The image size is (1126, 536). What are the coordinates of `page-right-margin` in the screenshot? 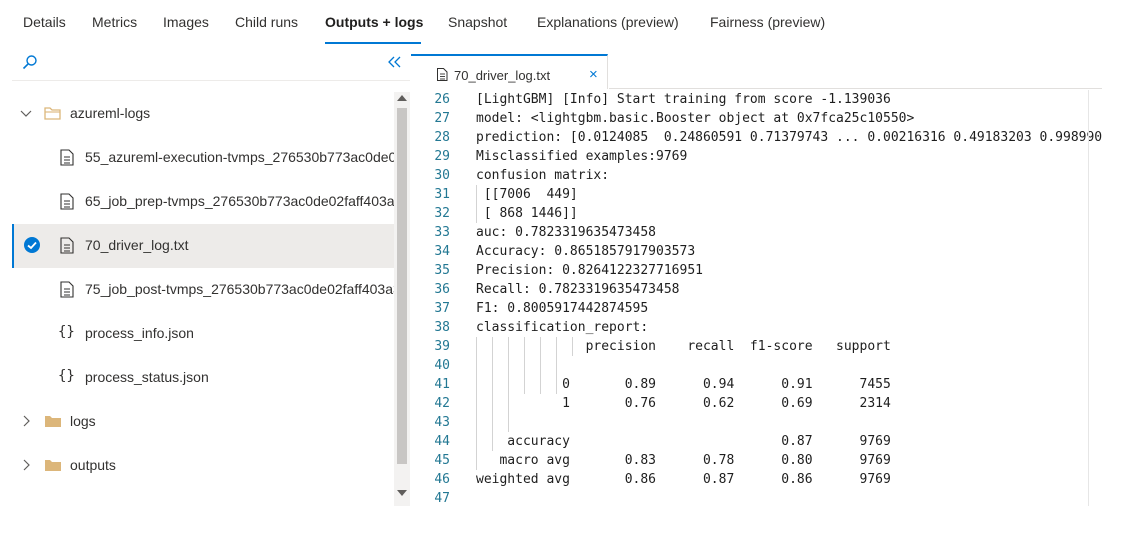 It's located at (1114, 268).